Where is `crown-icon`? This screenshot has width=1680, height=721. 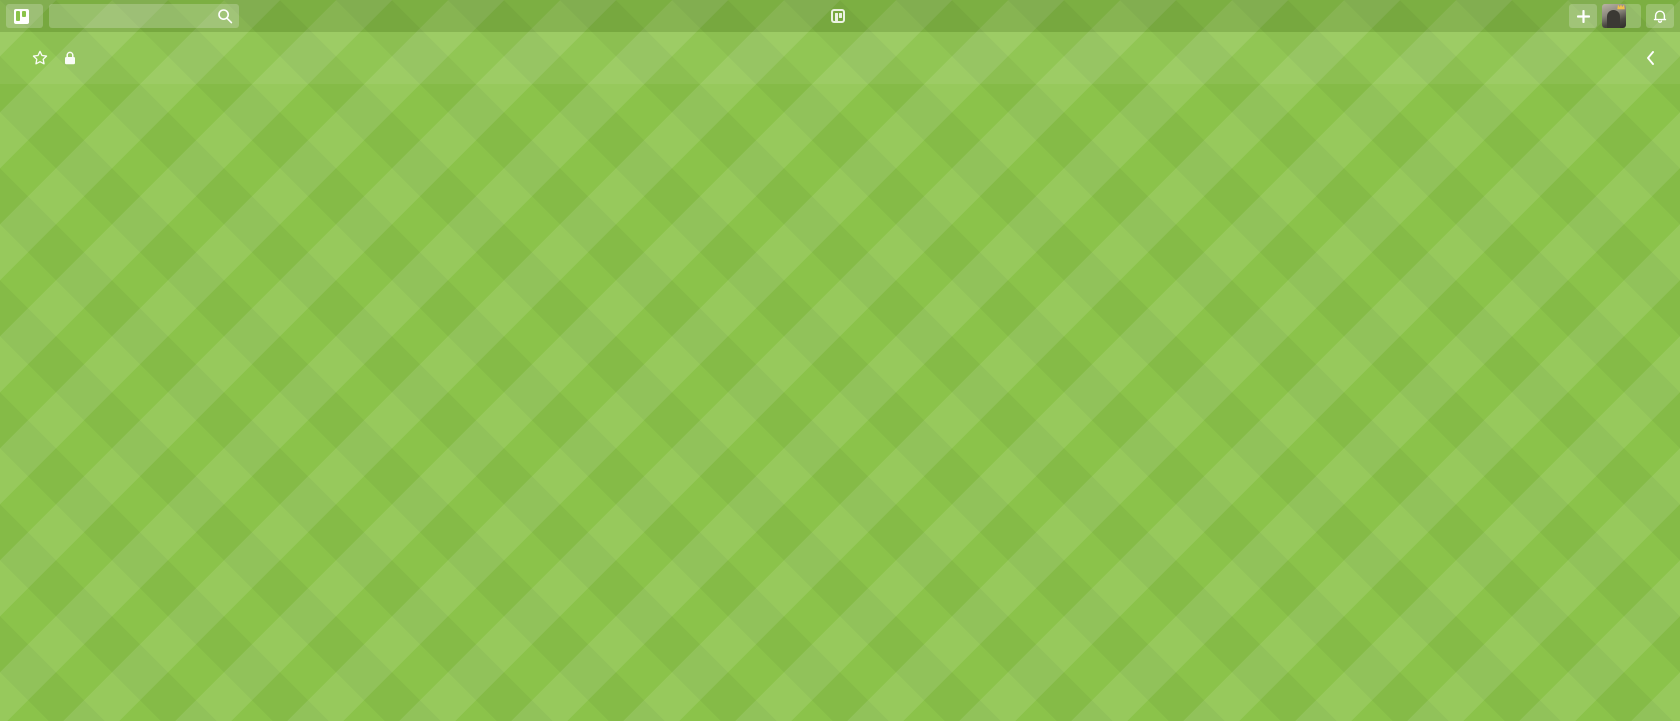 crown-icon is located at coordinates (1621, 7).